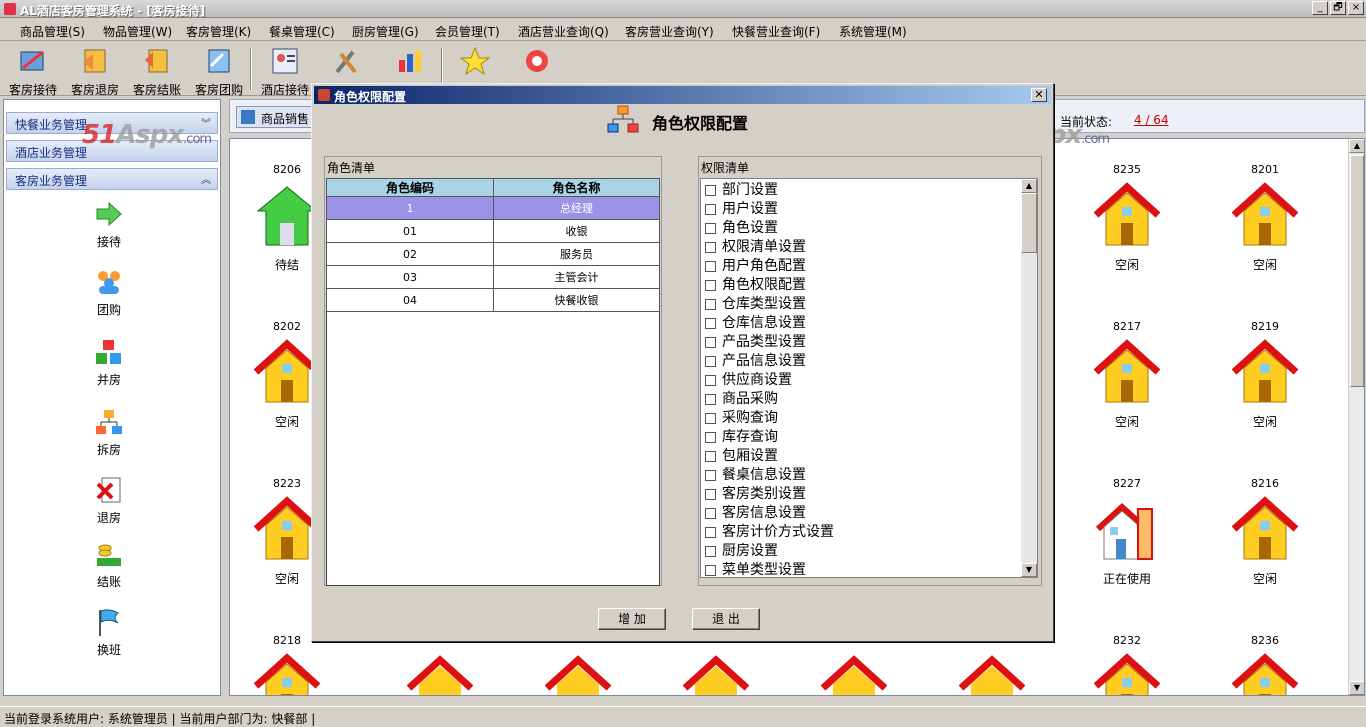 The image size is (1366, 727). Describe the element at coordinates (109, 433) in the screenshot. I see `sidebar-item-split: 拆房` at that location.